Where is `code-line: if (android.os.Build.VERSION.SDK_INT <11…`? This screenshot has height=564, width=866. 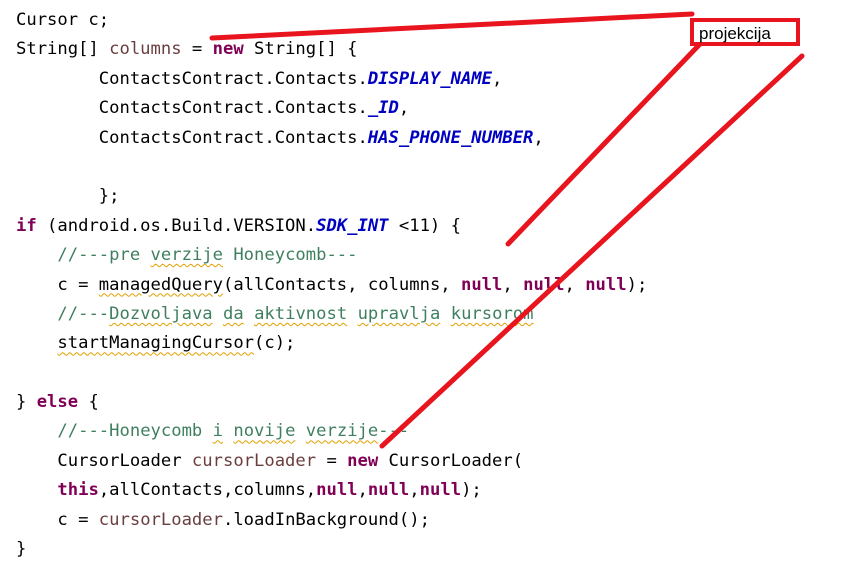 code-line: if (android.os.Build.VERSION.SDK_INT <11… is located at coordinates (331, 226).